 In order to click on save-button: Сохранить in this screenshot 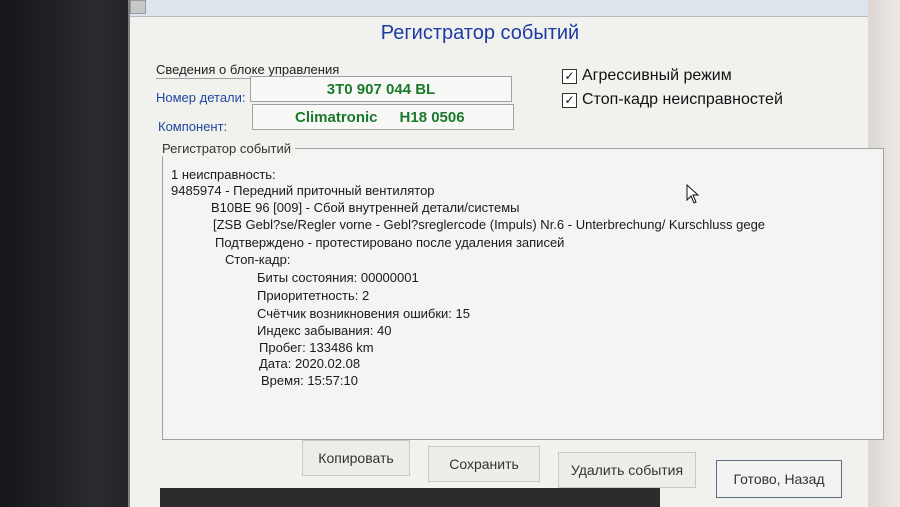, I will do `click(484, 464)`.